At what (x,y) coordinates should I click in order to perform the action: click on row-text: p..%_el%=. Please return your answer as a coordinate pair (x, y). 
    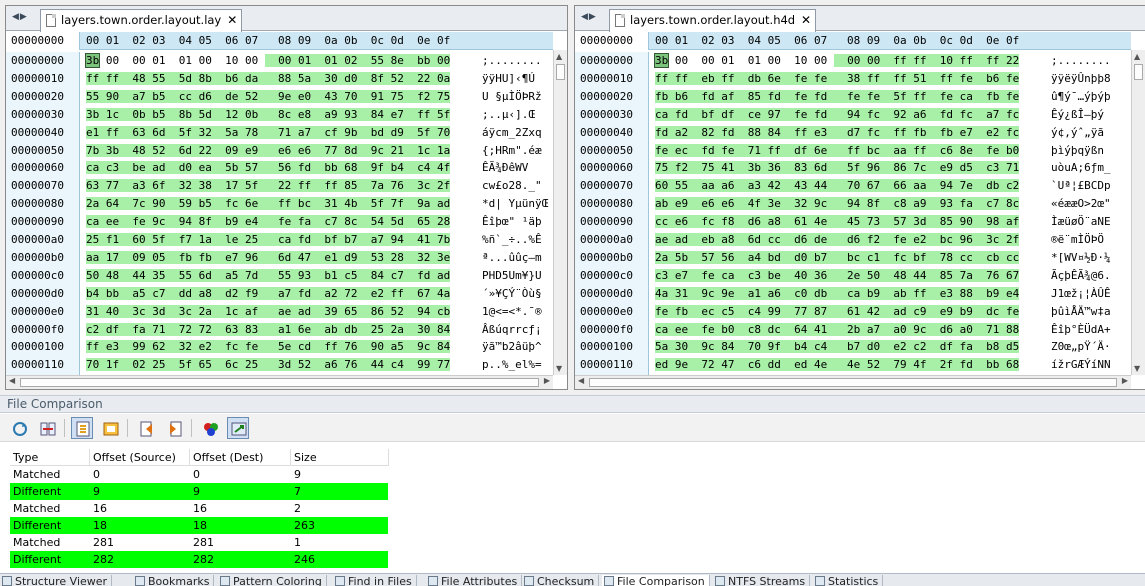
    Looking at the image, I should click on (512, 365).